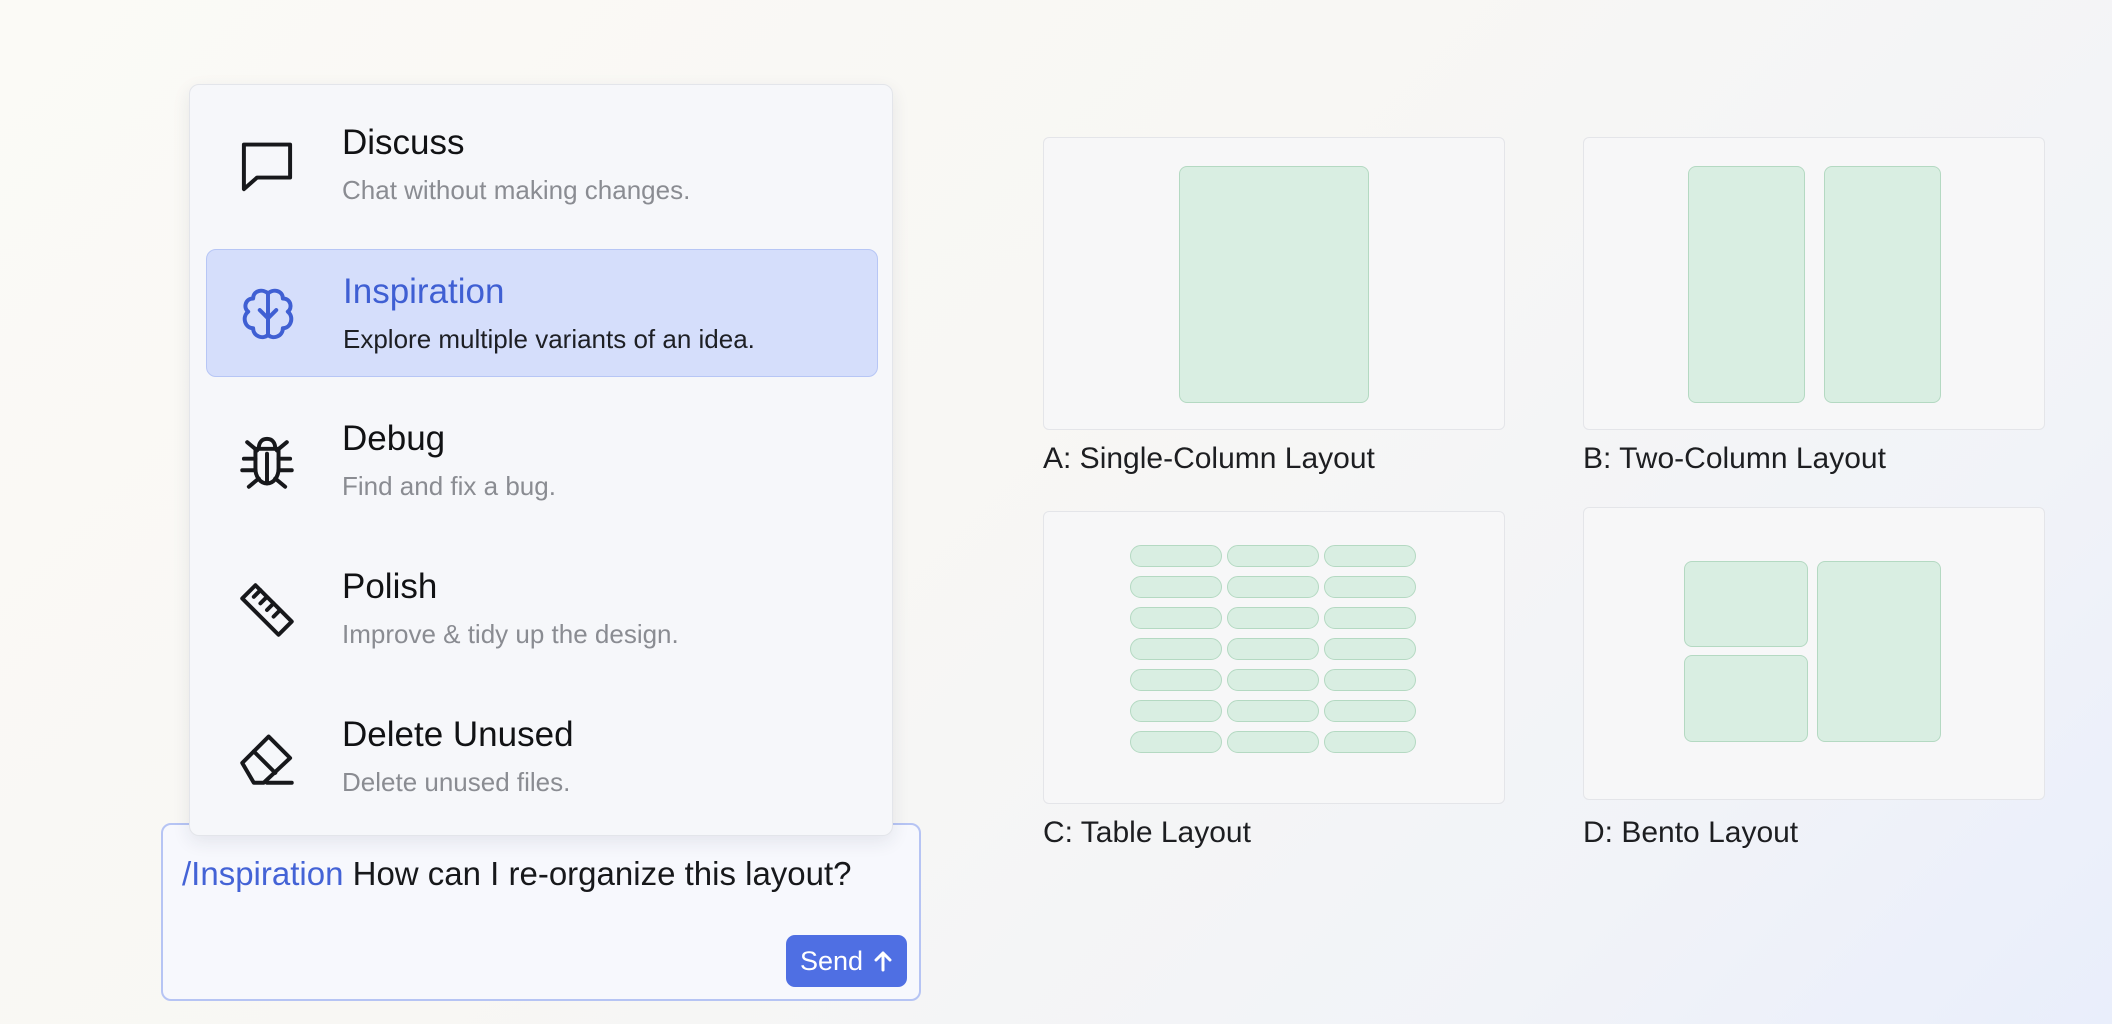 The width and height of the screenshot is (2112, 1024). Describe the element at coordinates (549, 339) in the screenshot. I see `menu-item-description: Explore multiple variants of an idea.` at that location.